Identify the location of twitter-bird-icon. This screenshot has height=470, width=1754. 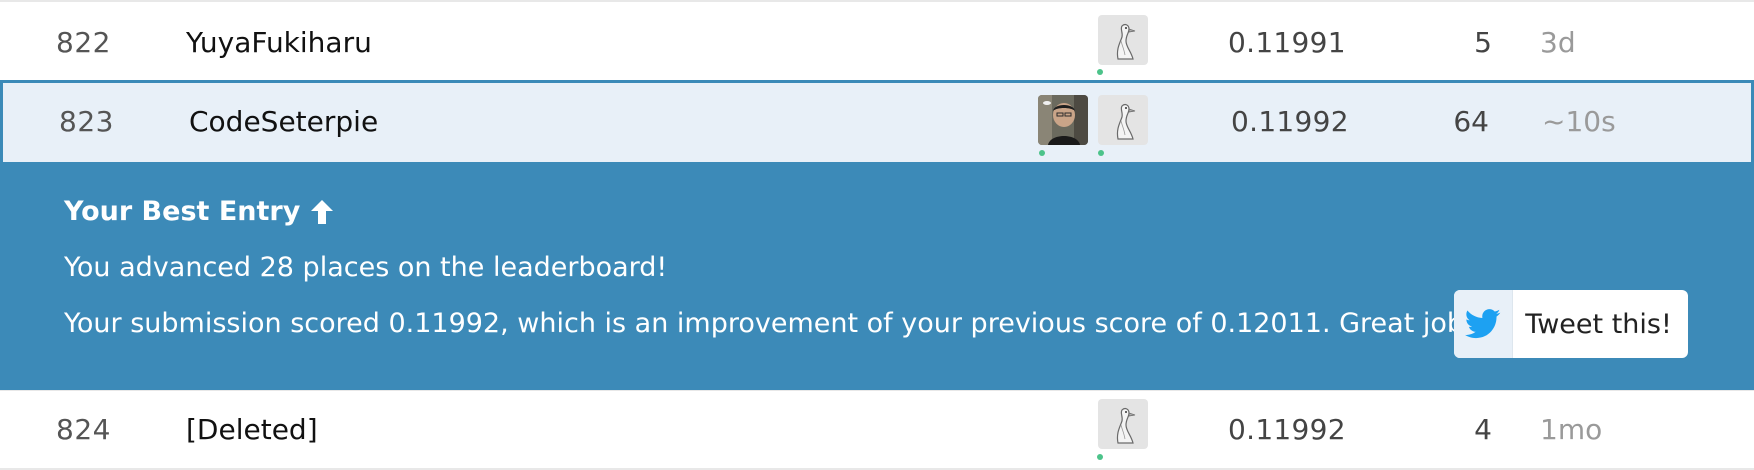
(1483, 324).